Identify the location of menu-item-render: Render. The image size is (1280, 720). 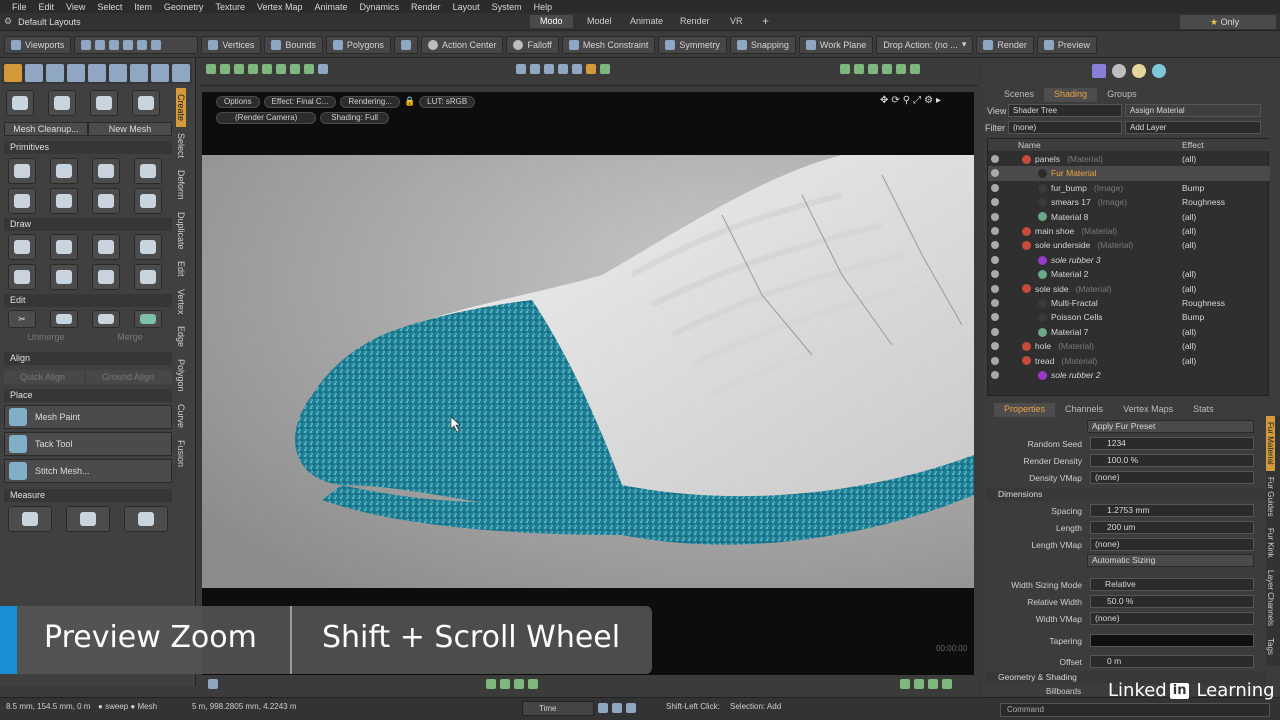
(426, 7).